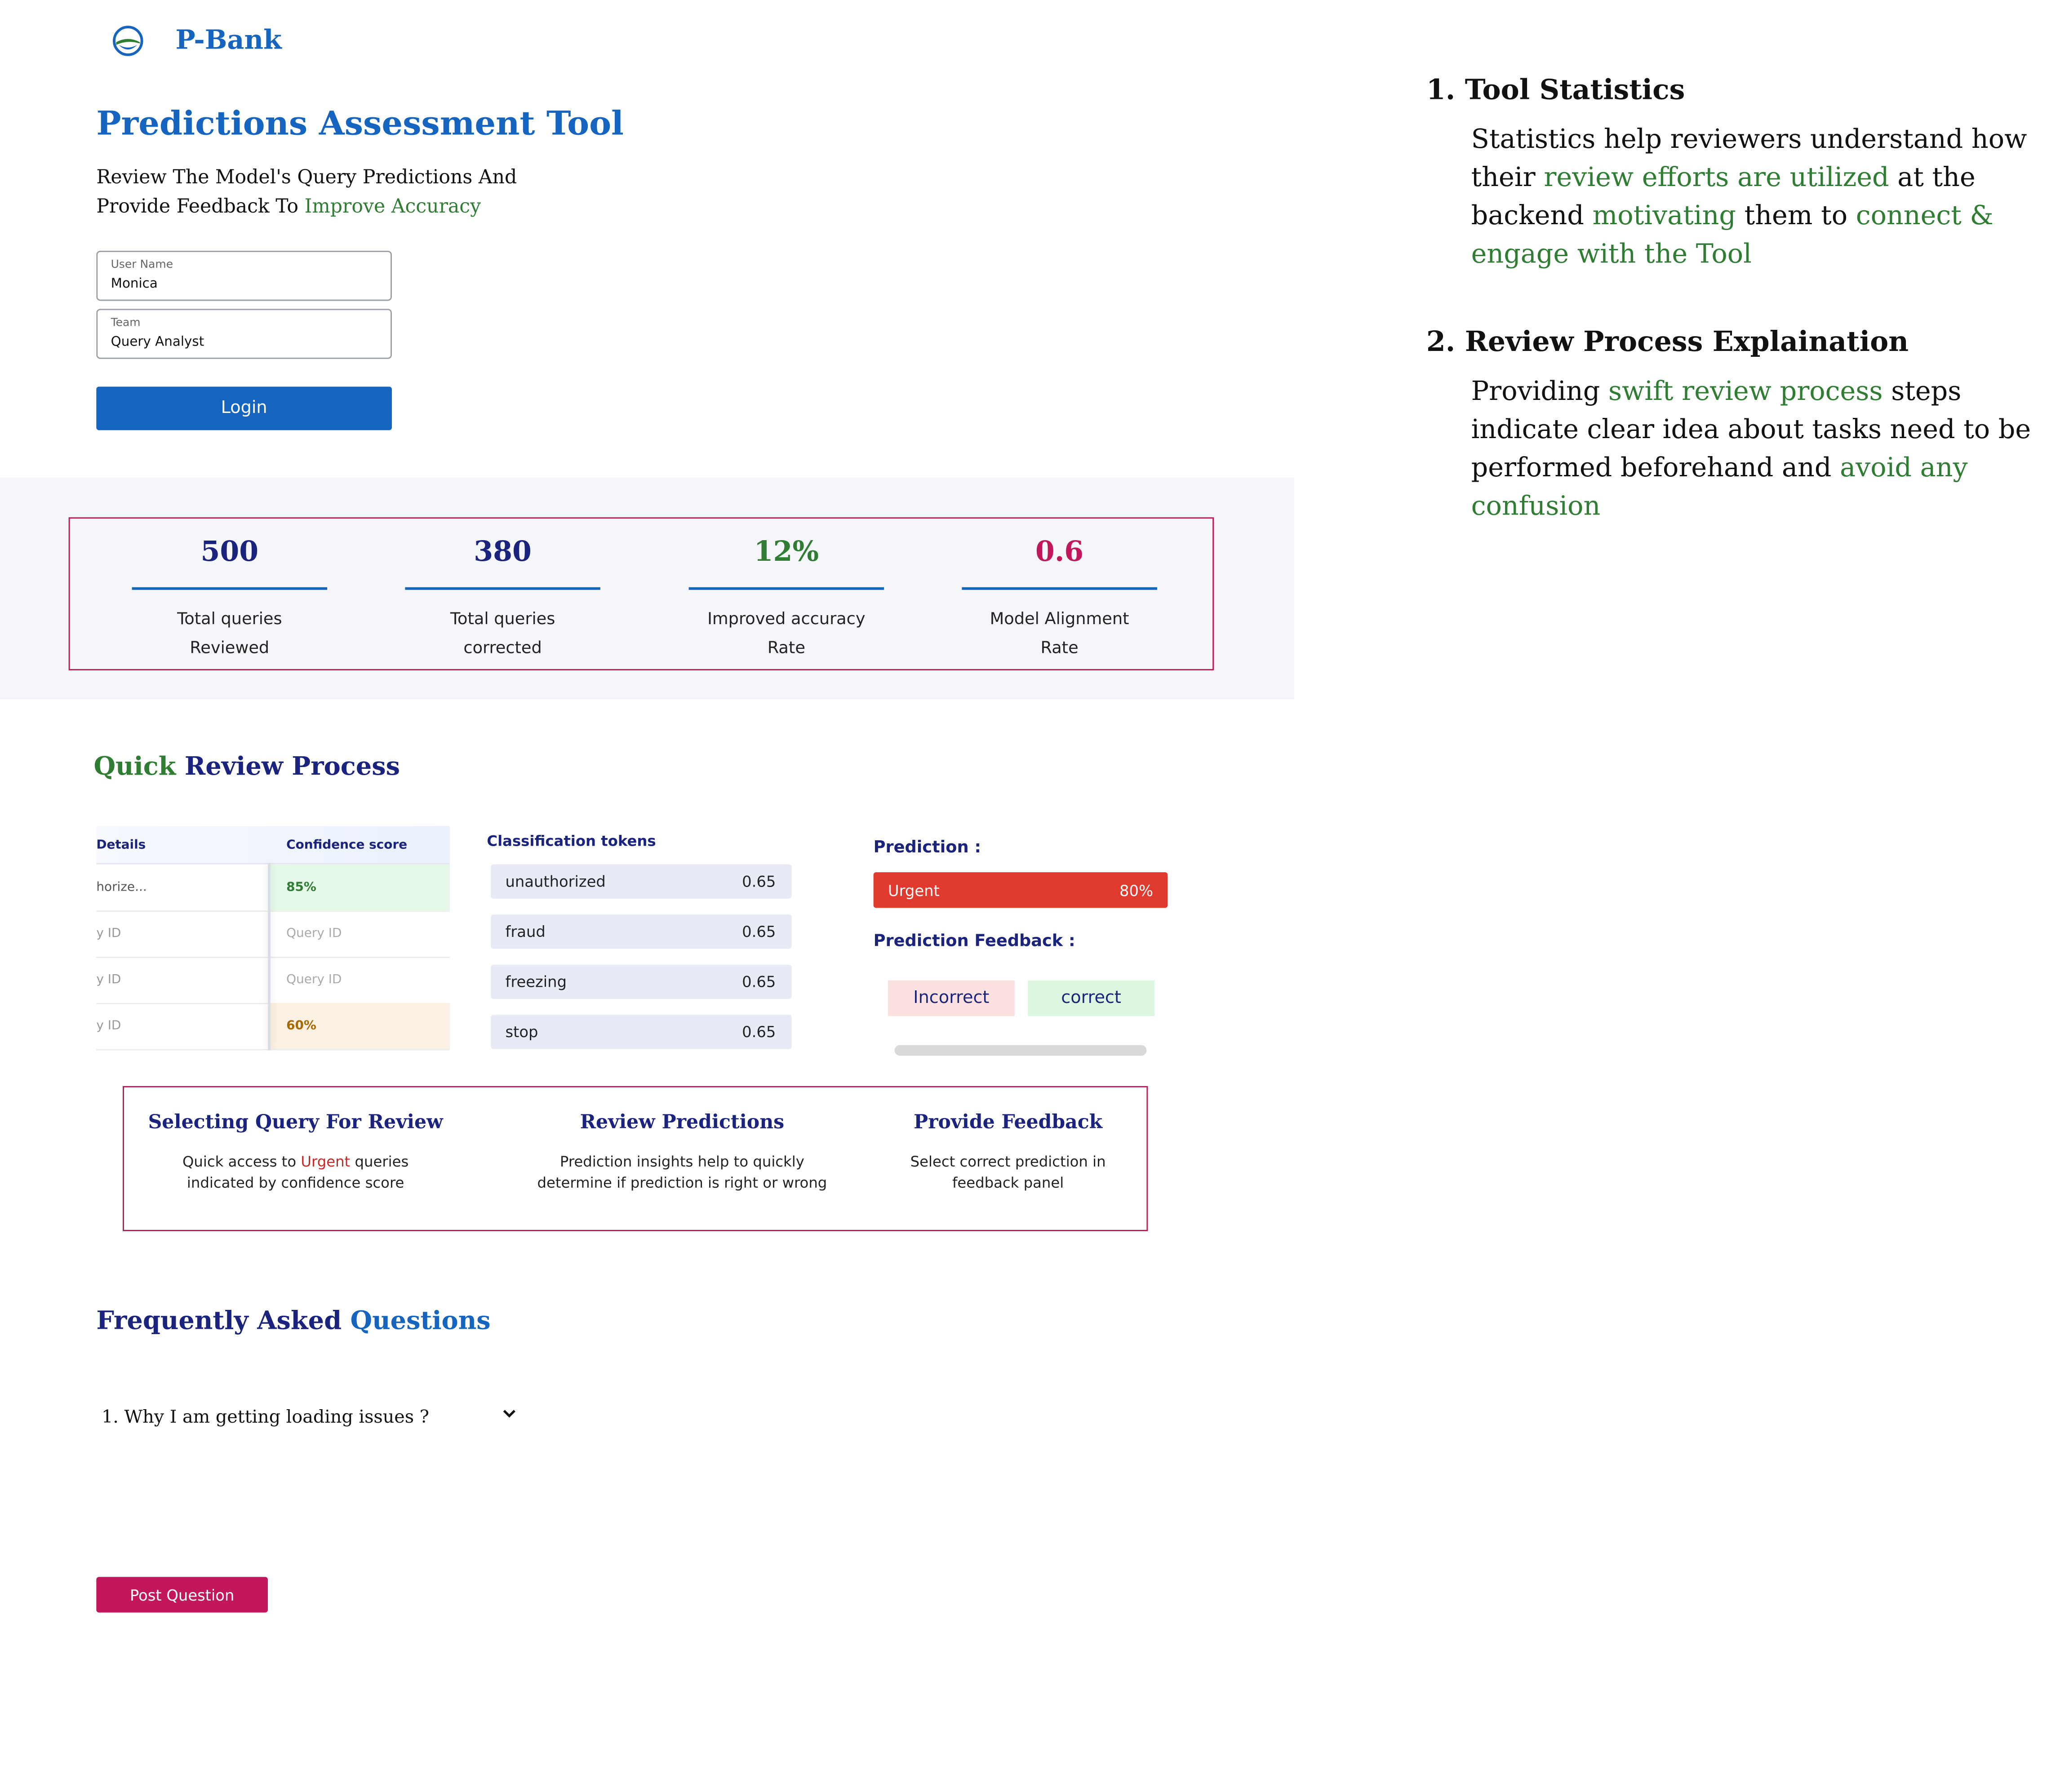 The image size is (2069, 1792). Describe the element at coordinates (503, 551) in the screenshot. I see `stat-value: 380` at that location.